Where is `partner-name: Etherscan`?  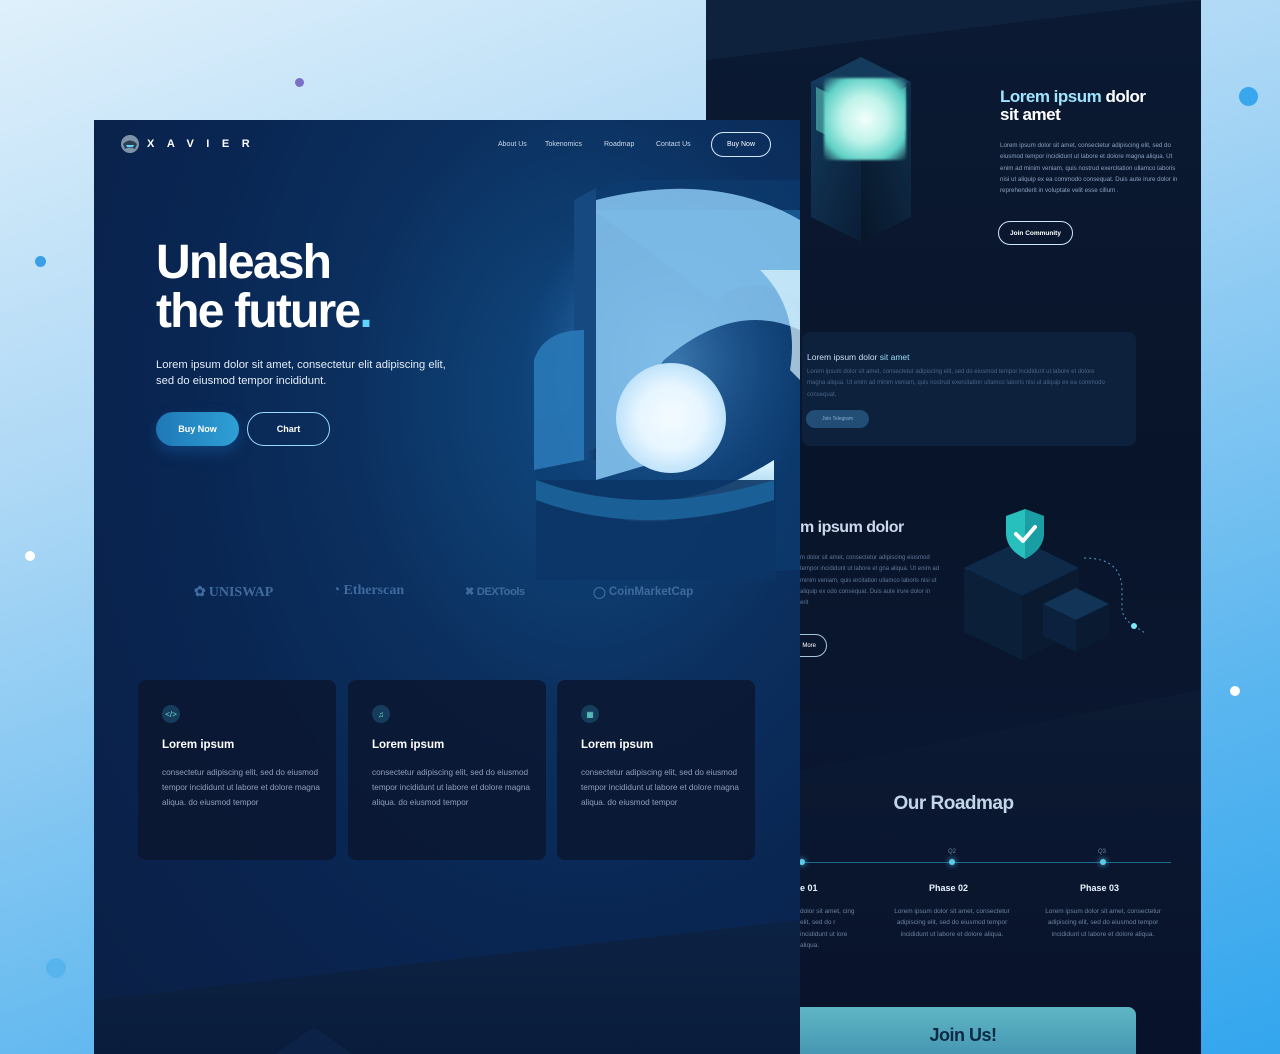
partner-name: Etherscan is located at coordinates (374, 590).